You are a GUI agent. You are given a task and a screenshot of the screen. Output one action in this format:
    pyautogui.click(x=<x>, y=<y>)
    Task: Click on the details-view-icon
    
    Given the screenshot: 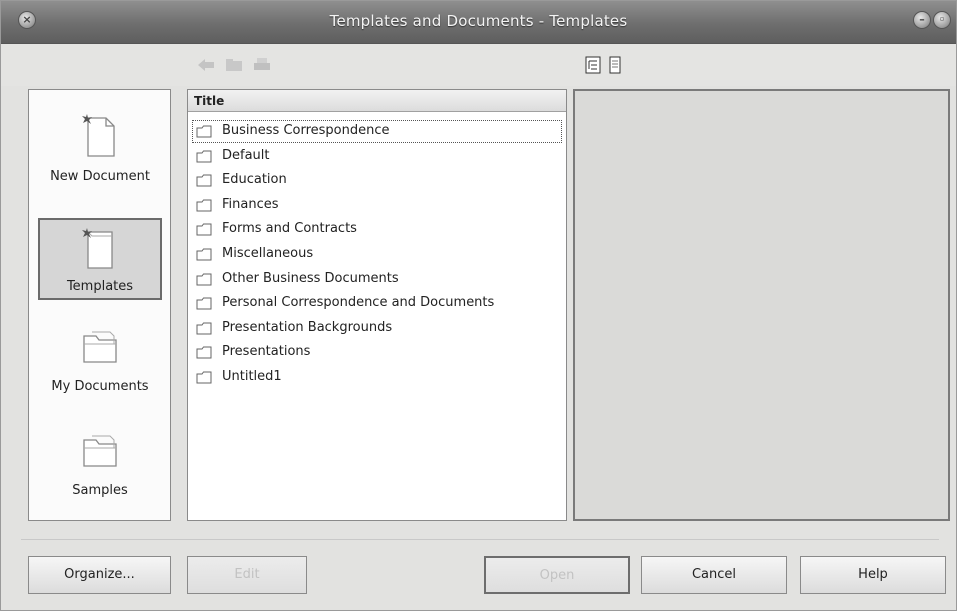 What is the action you would take?
    pyautogui.click(x=593, y=65)
    